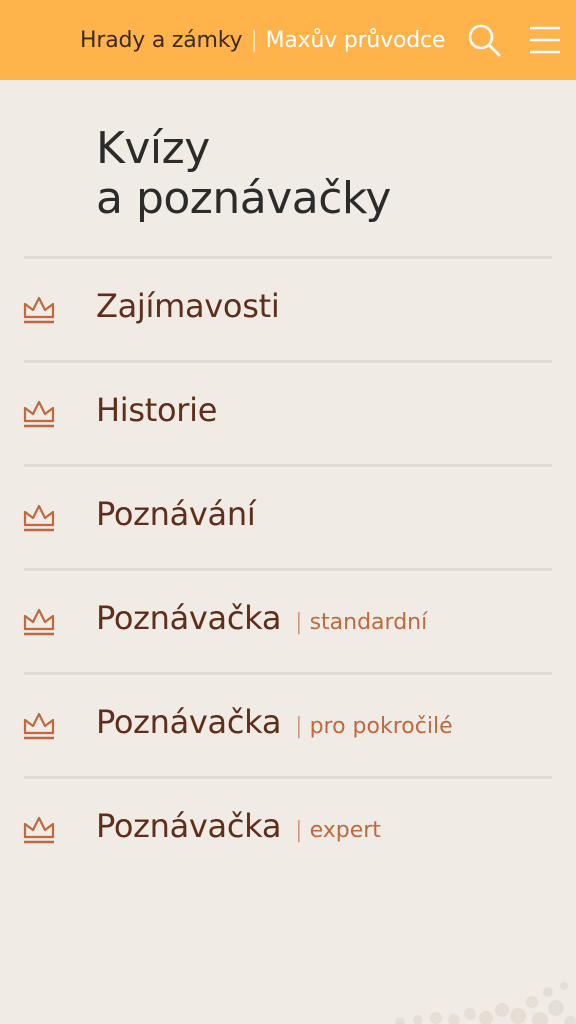  What do you see at coordinates (153, 148) in the screenshot?
I see `page-title-line-1: Kvízy` at bounding box center [153, 148].